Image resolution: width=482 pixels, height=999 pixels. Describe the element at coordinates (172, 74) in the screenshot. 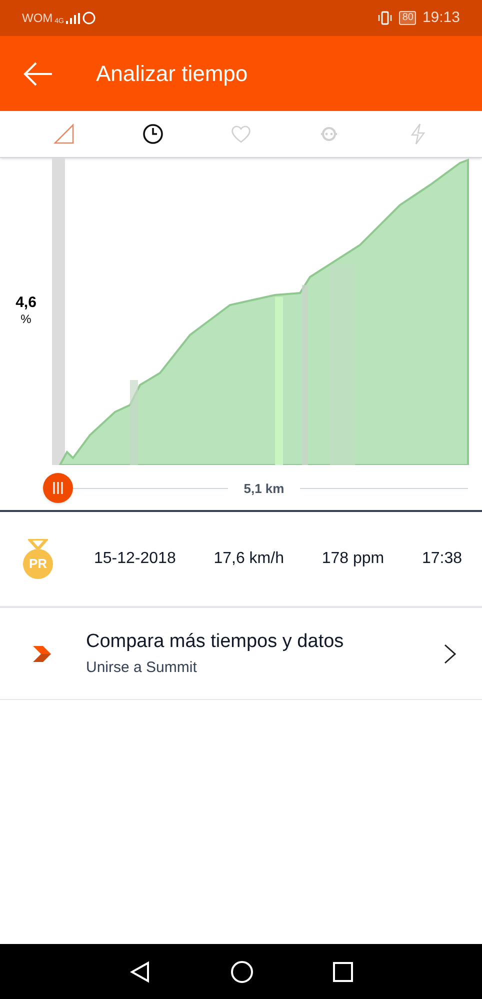

I see `page-title: Analizar tiempo` at that location.